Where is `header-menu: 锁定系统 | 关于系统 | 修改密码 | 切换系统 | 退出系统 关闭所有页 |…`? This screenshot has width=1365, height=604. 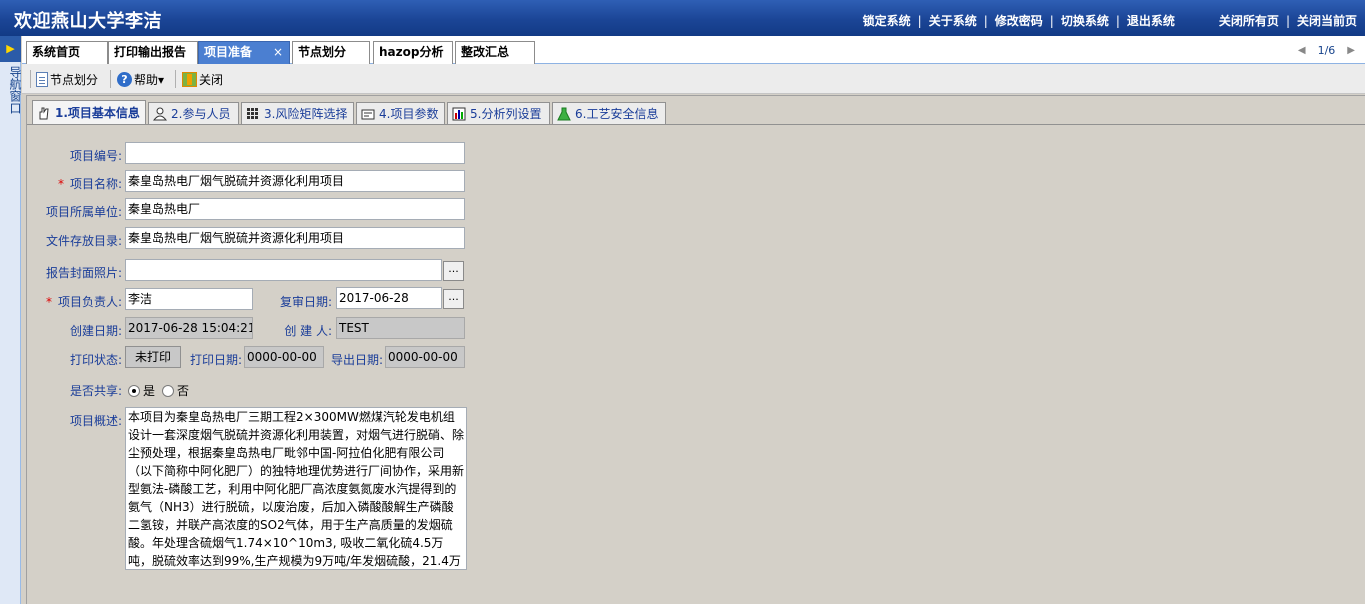
header-menu: 锁定系统 | 关于系统 | 修改密码 | 切换系统 | 退出系统 关闭所有页 |… is located at coordinates (1110, 20).